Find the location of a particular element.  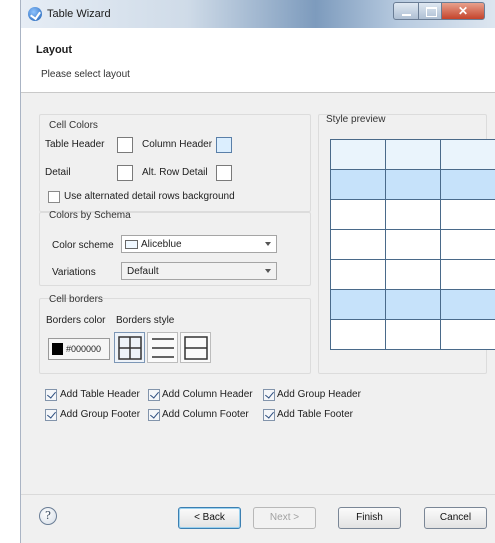

border-color-swatch is located at coordinates (57, 349).